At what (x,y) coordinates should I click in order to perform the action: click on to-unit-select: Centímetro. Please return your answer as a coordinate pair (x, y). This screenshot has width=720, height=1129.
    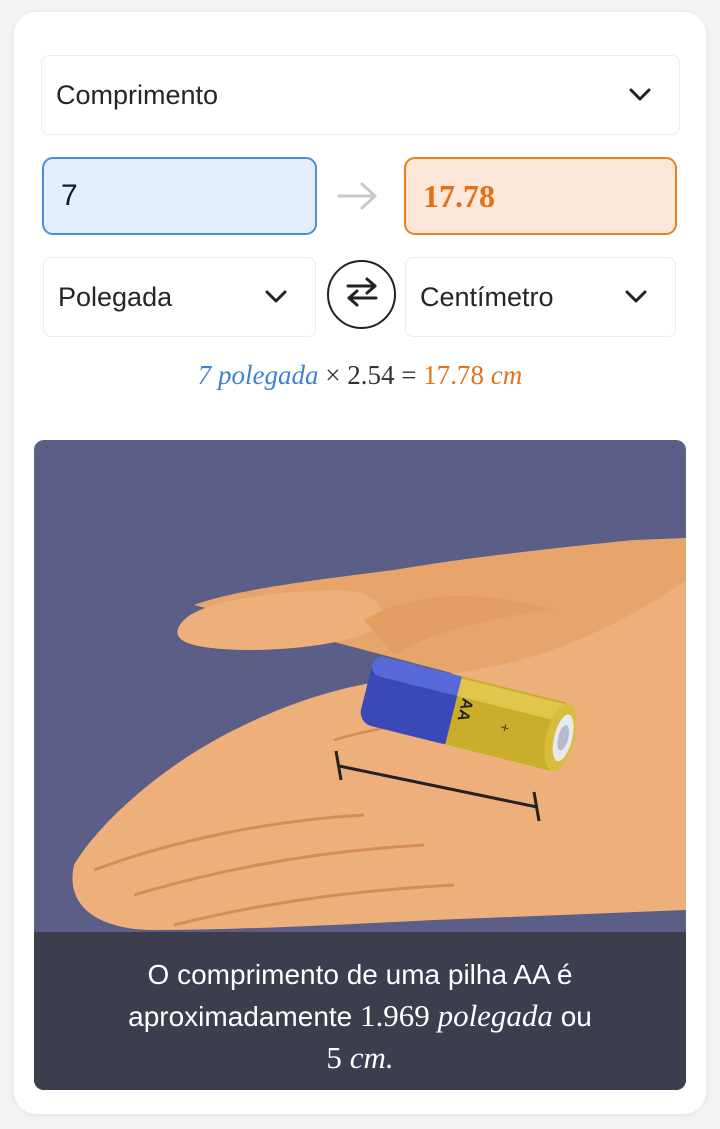
    Looking at the image, I should click on (540, 297).